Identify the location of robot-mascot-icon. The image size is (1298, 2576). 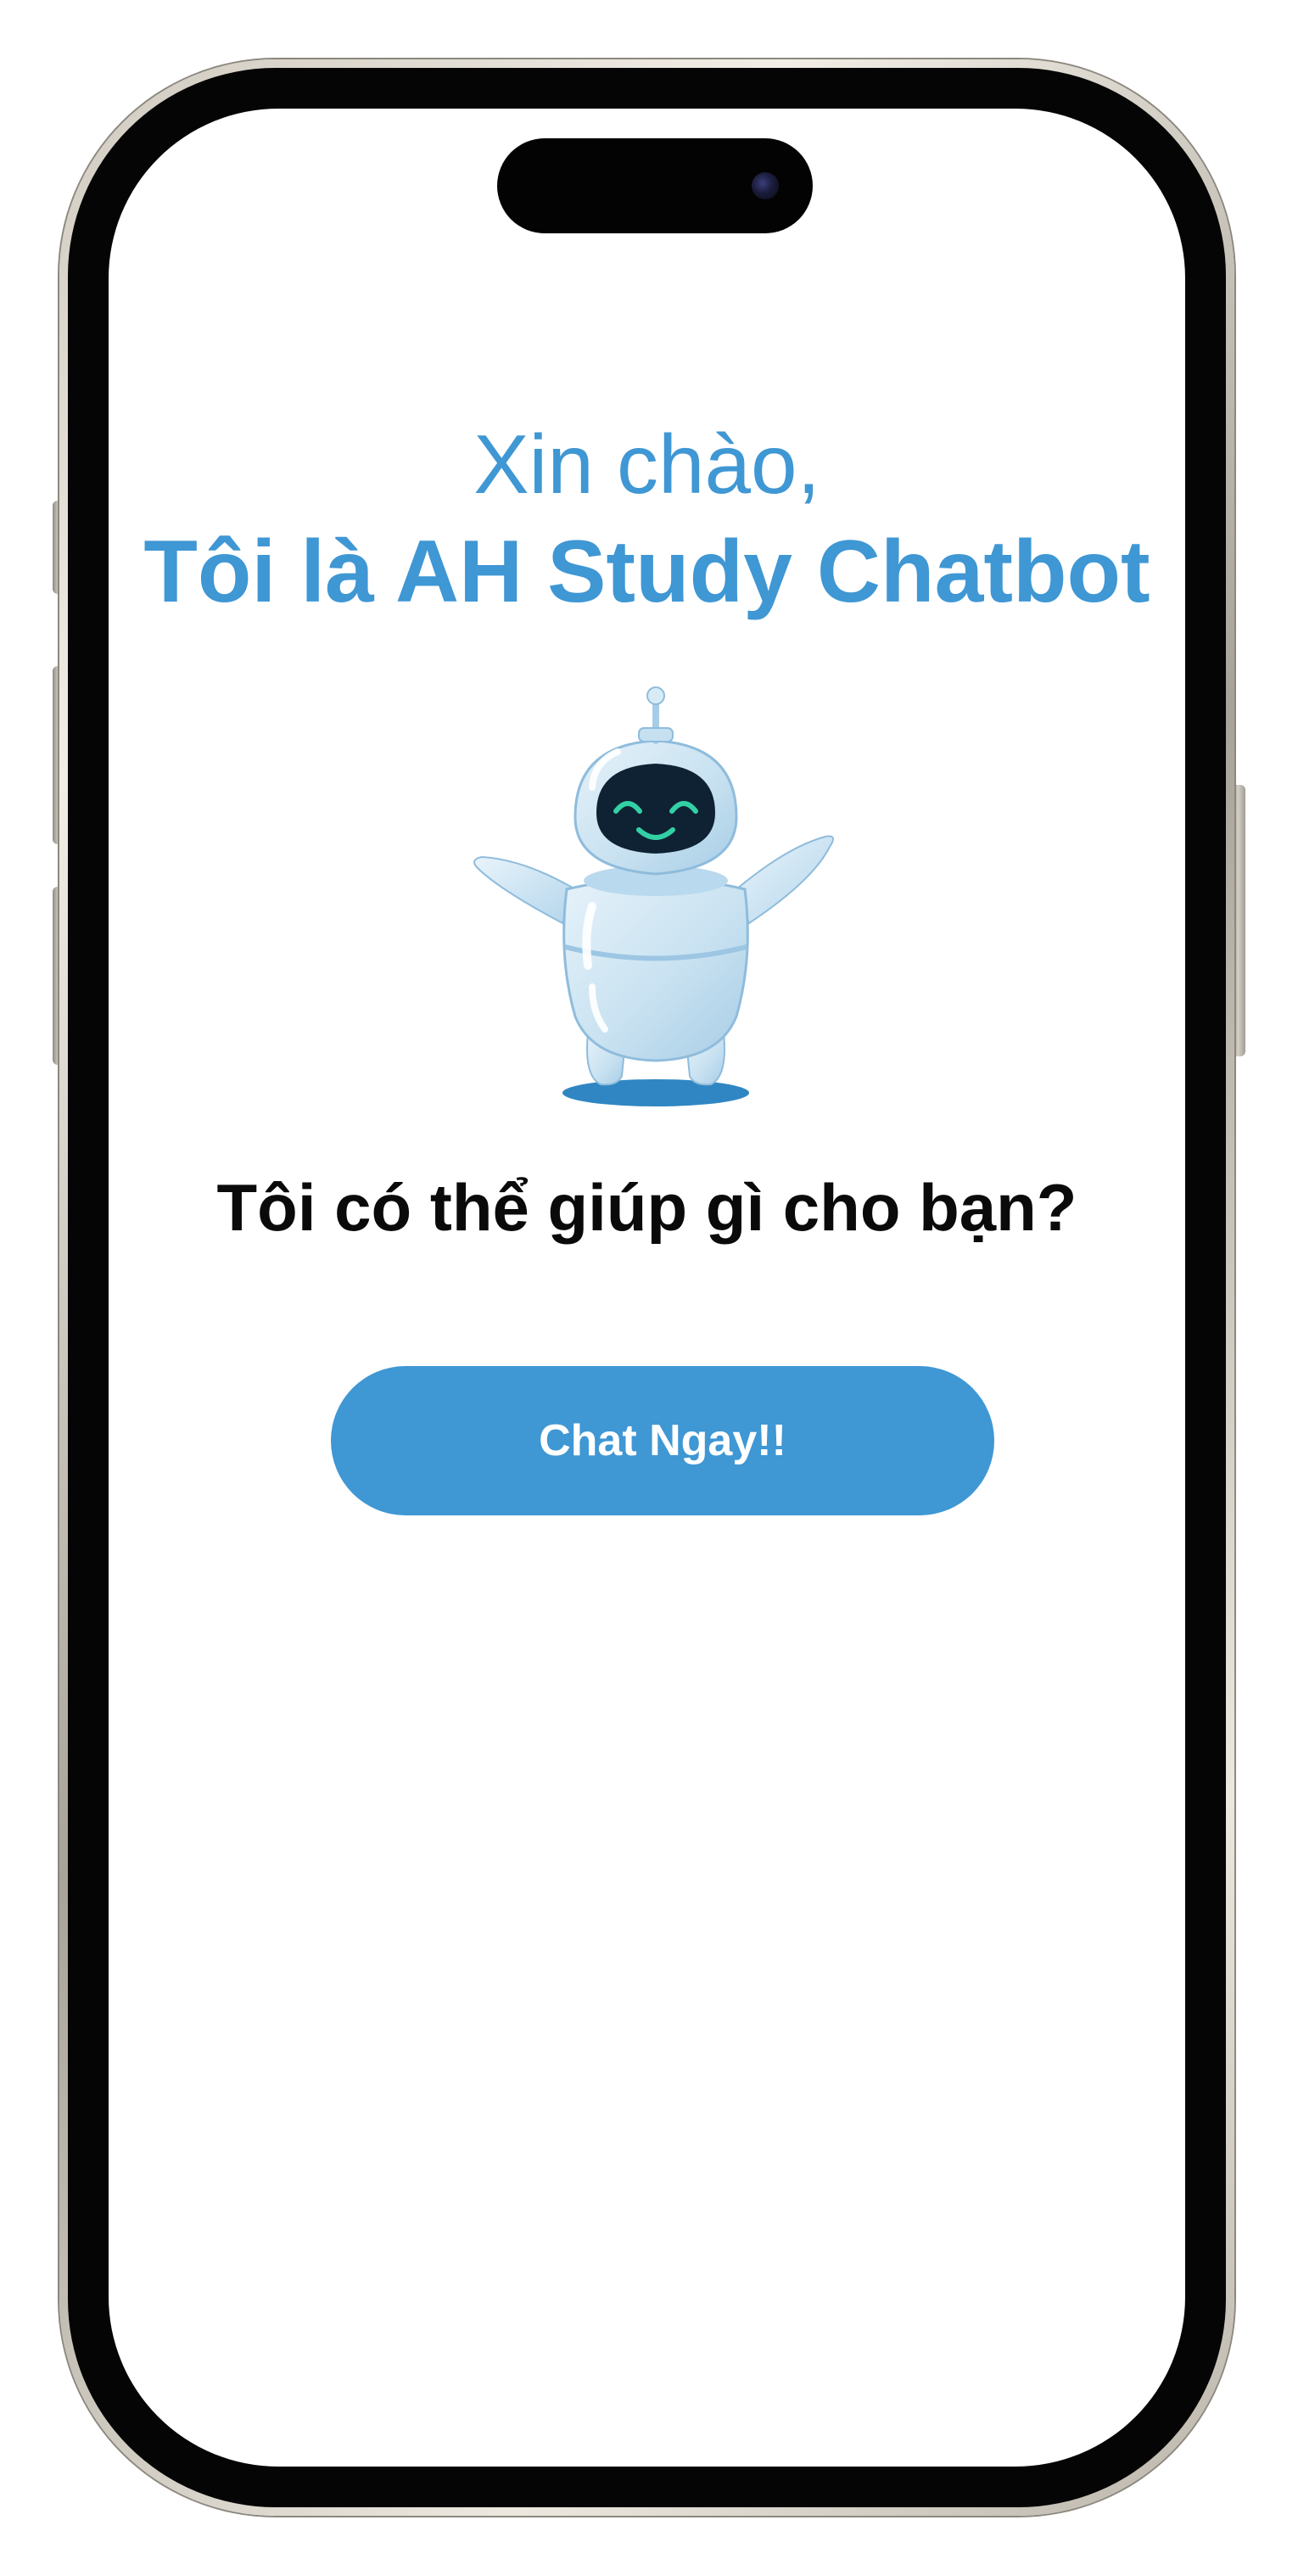
(653, 896).